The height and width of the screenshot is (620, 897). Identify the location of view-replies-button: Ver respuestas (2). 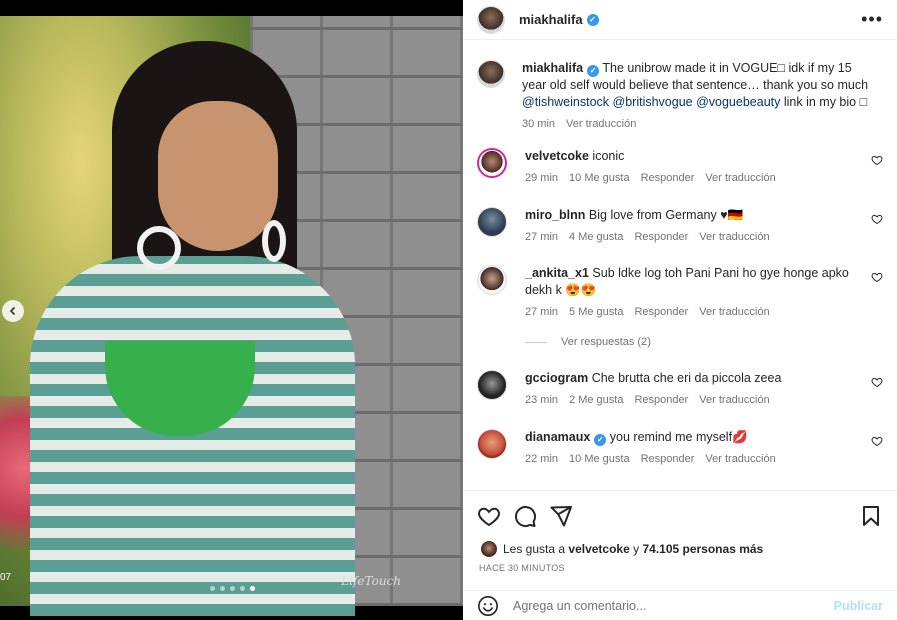
(588, 342).